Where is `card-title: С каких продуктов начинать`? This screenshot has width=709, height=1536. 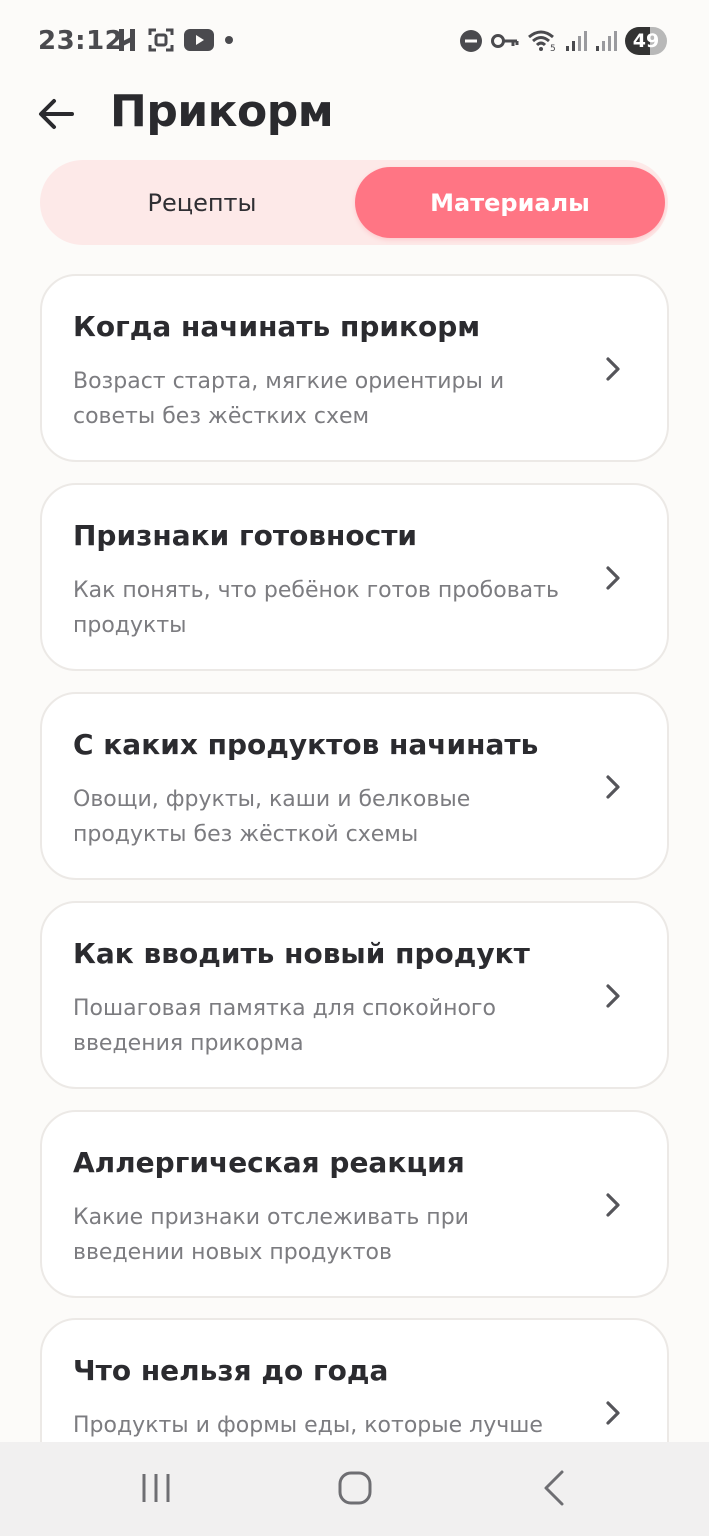 card-title: С каких продуктов начинать is located at coordinates (306, 744).